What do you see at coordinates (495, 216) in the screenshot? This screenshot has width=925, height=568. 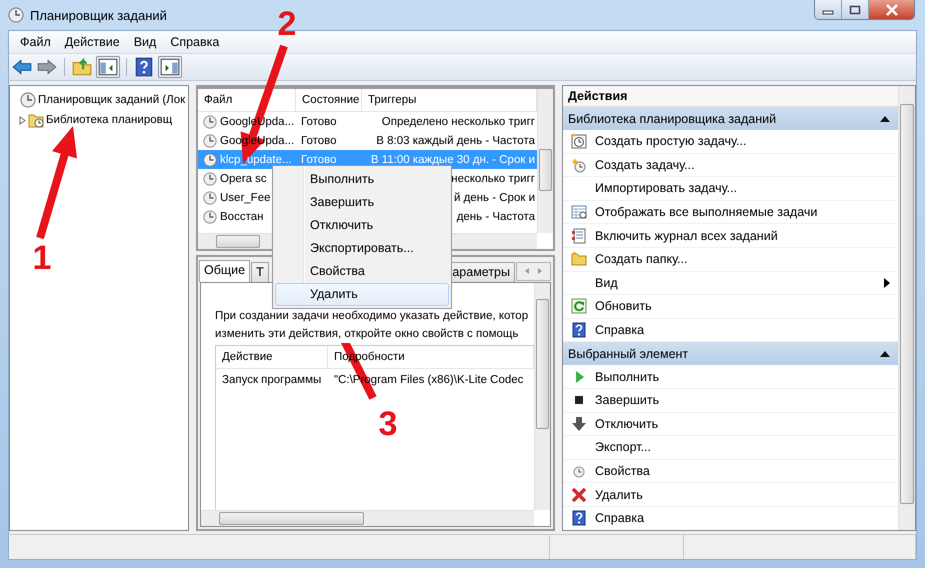 I see `task-triggers: день - Частота` at bounding box center [495, 216].